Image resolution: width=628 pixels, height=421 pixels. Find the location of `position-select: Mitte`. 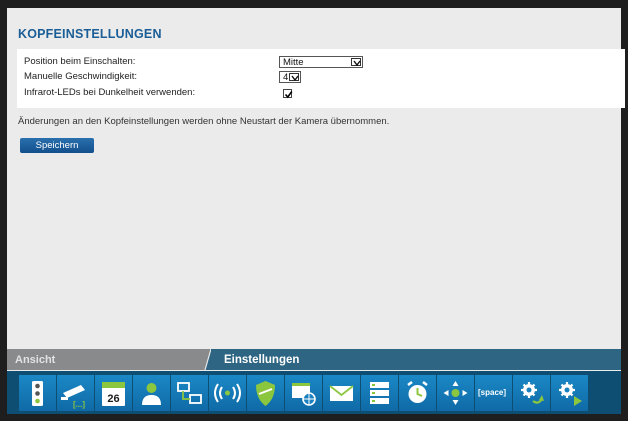

position-select: Mitte is located at coordinates (321, 62).